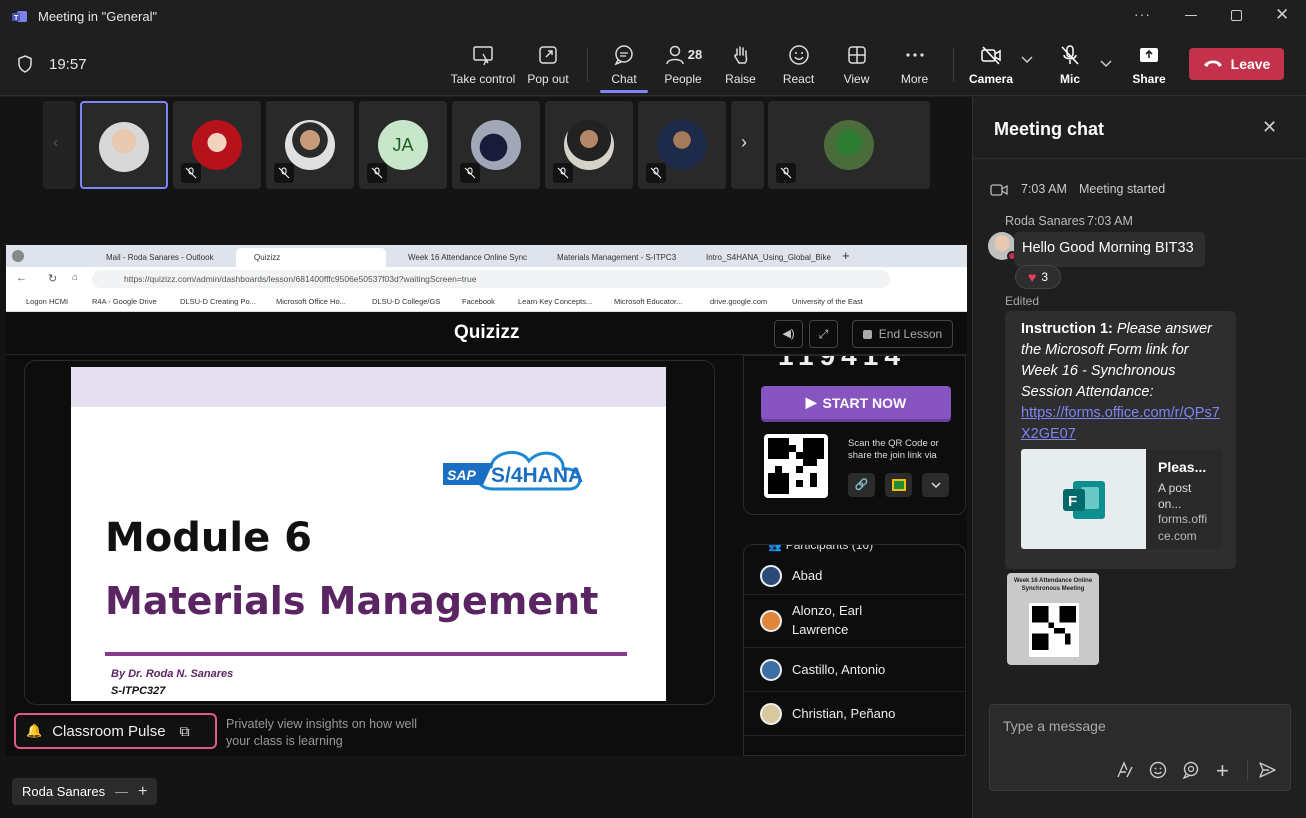  Describe the element at coordinates (1122, 499) in the screenshot. I see `link-preview-card: F Pleas... A post on... forms.office.com` at that location.